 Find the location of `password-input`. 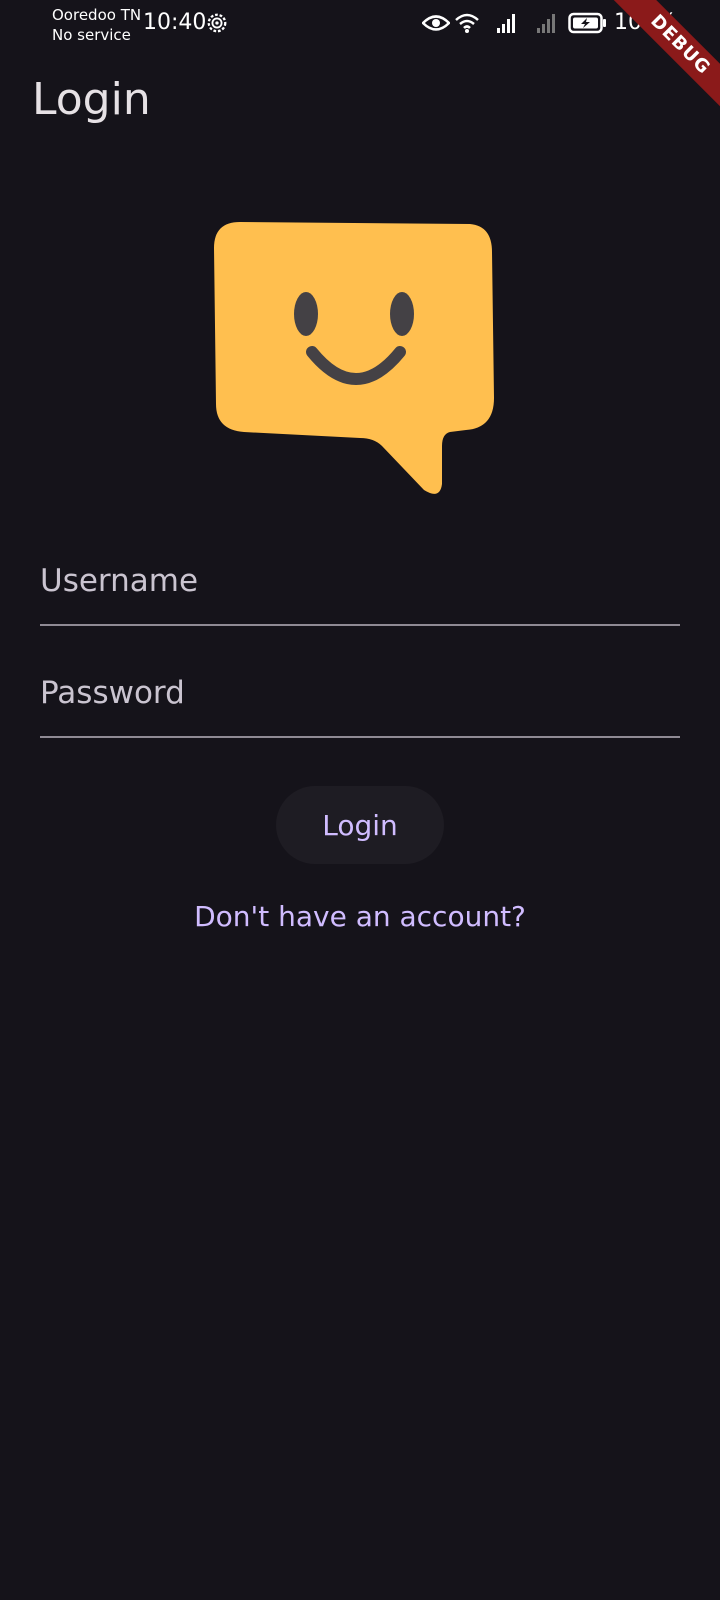

password-input is located at coordinates (360, 693).